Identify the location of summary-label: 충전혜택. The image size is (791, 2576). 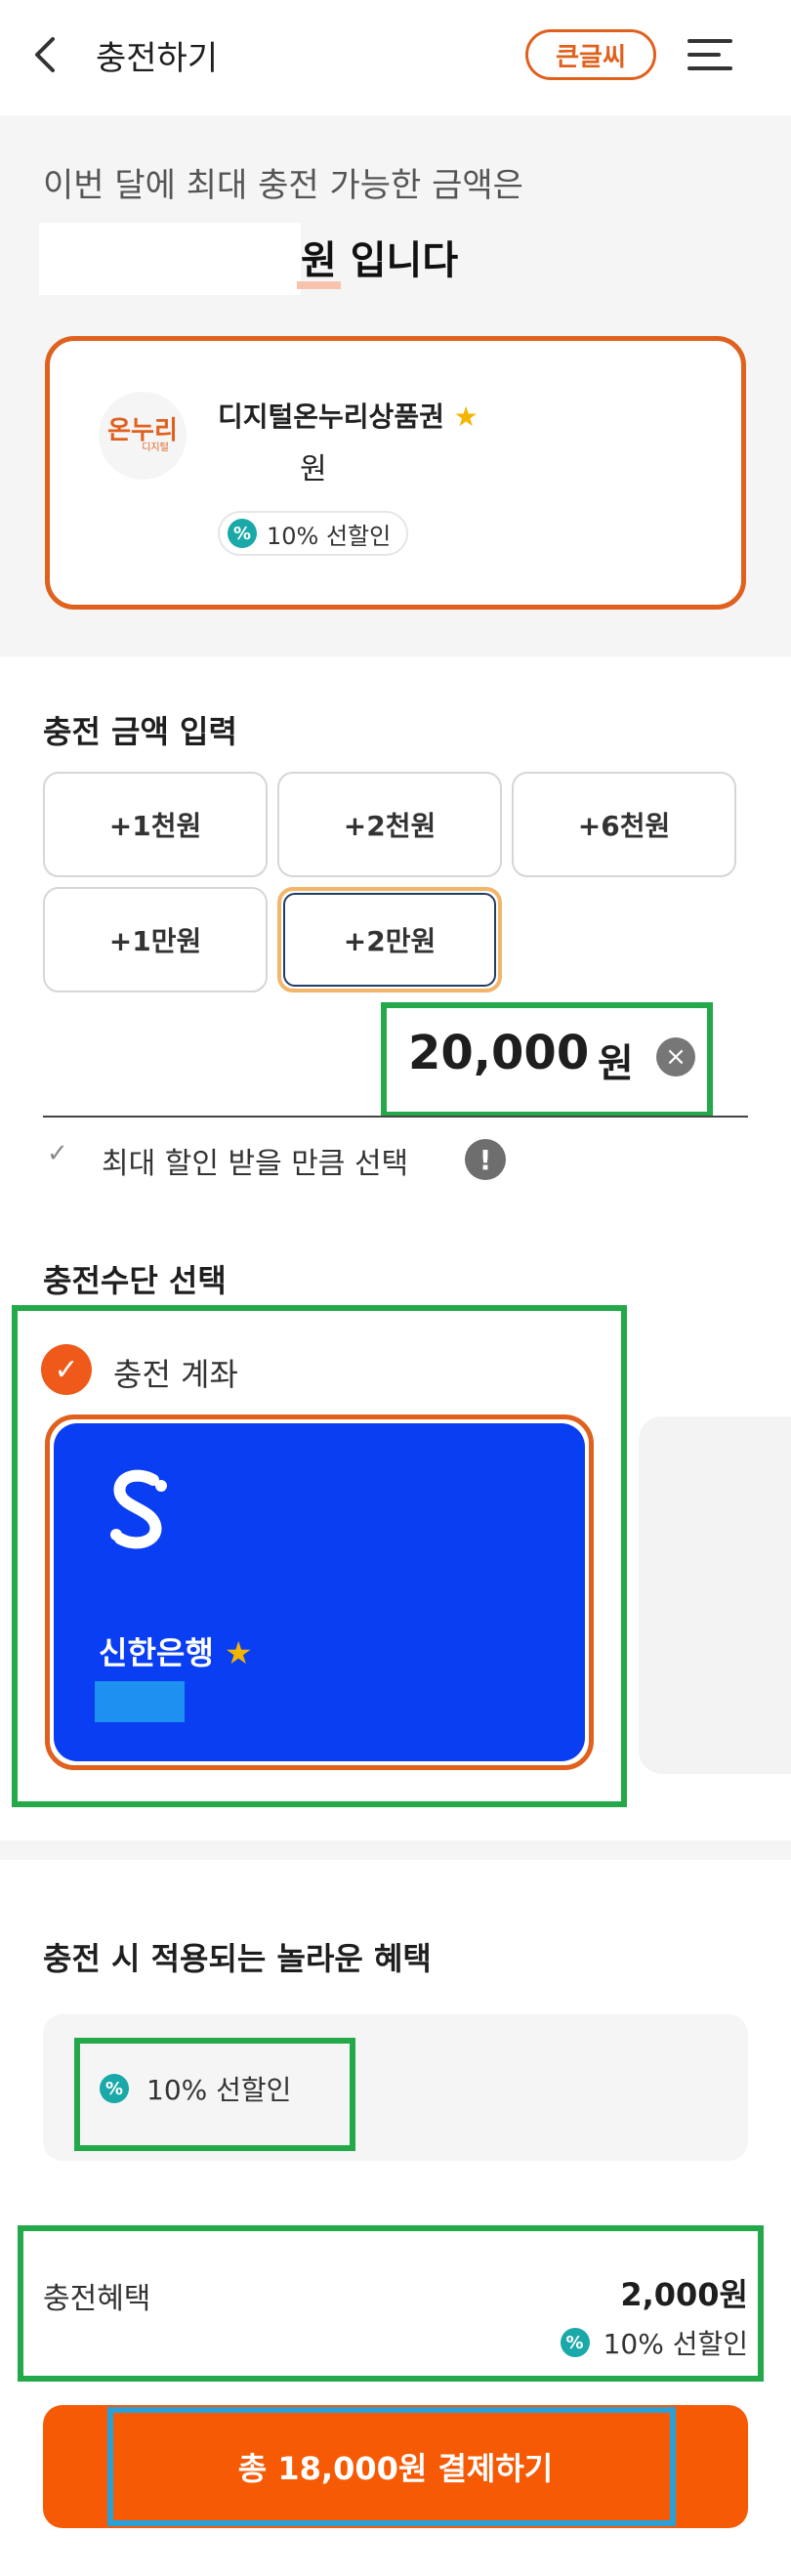
(97, 2299).